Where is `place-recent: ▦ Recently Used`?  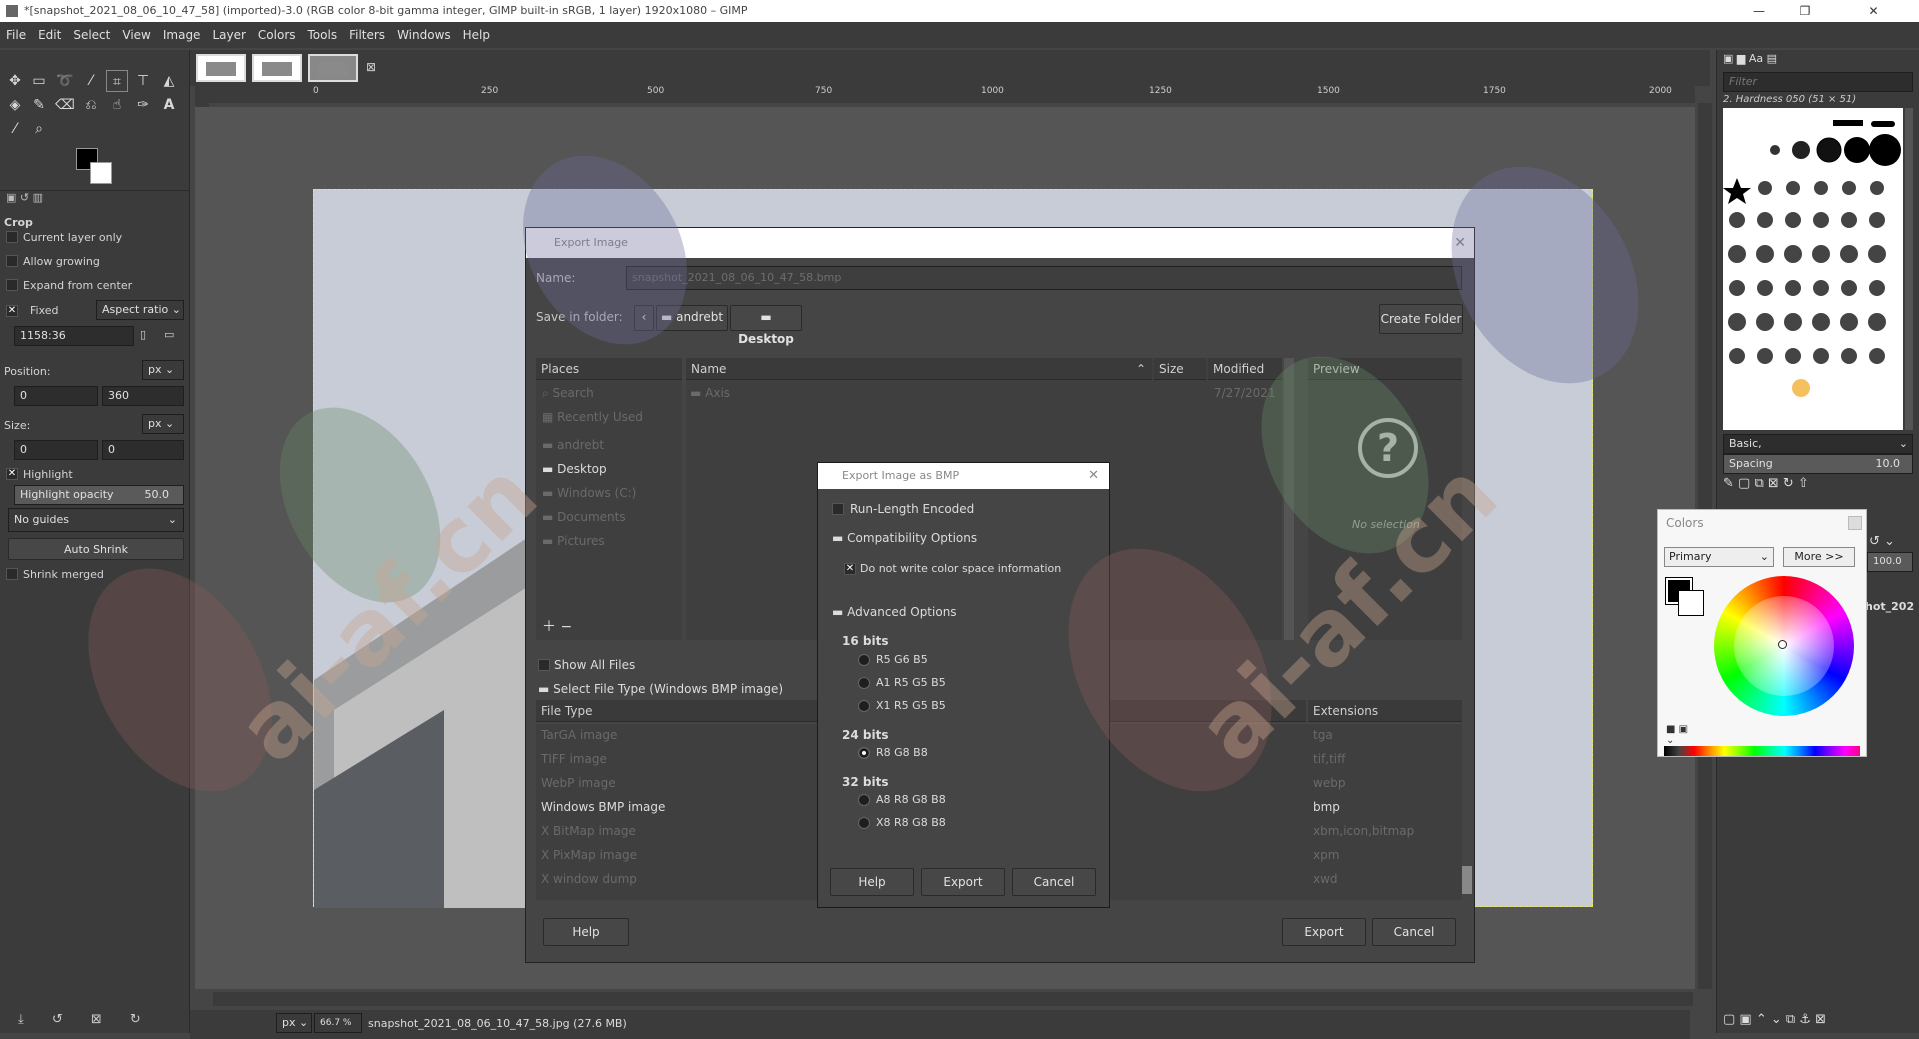
place-recent: ▦ Recently Used is located at coordinates (592, 417).